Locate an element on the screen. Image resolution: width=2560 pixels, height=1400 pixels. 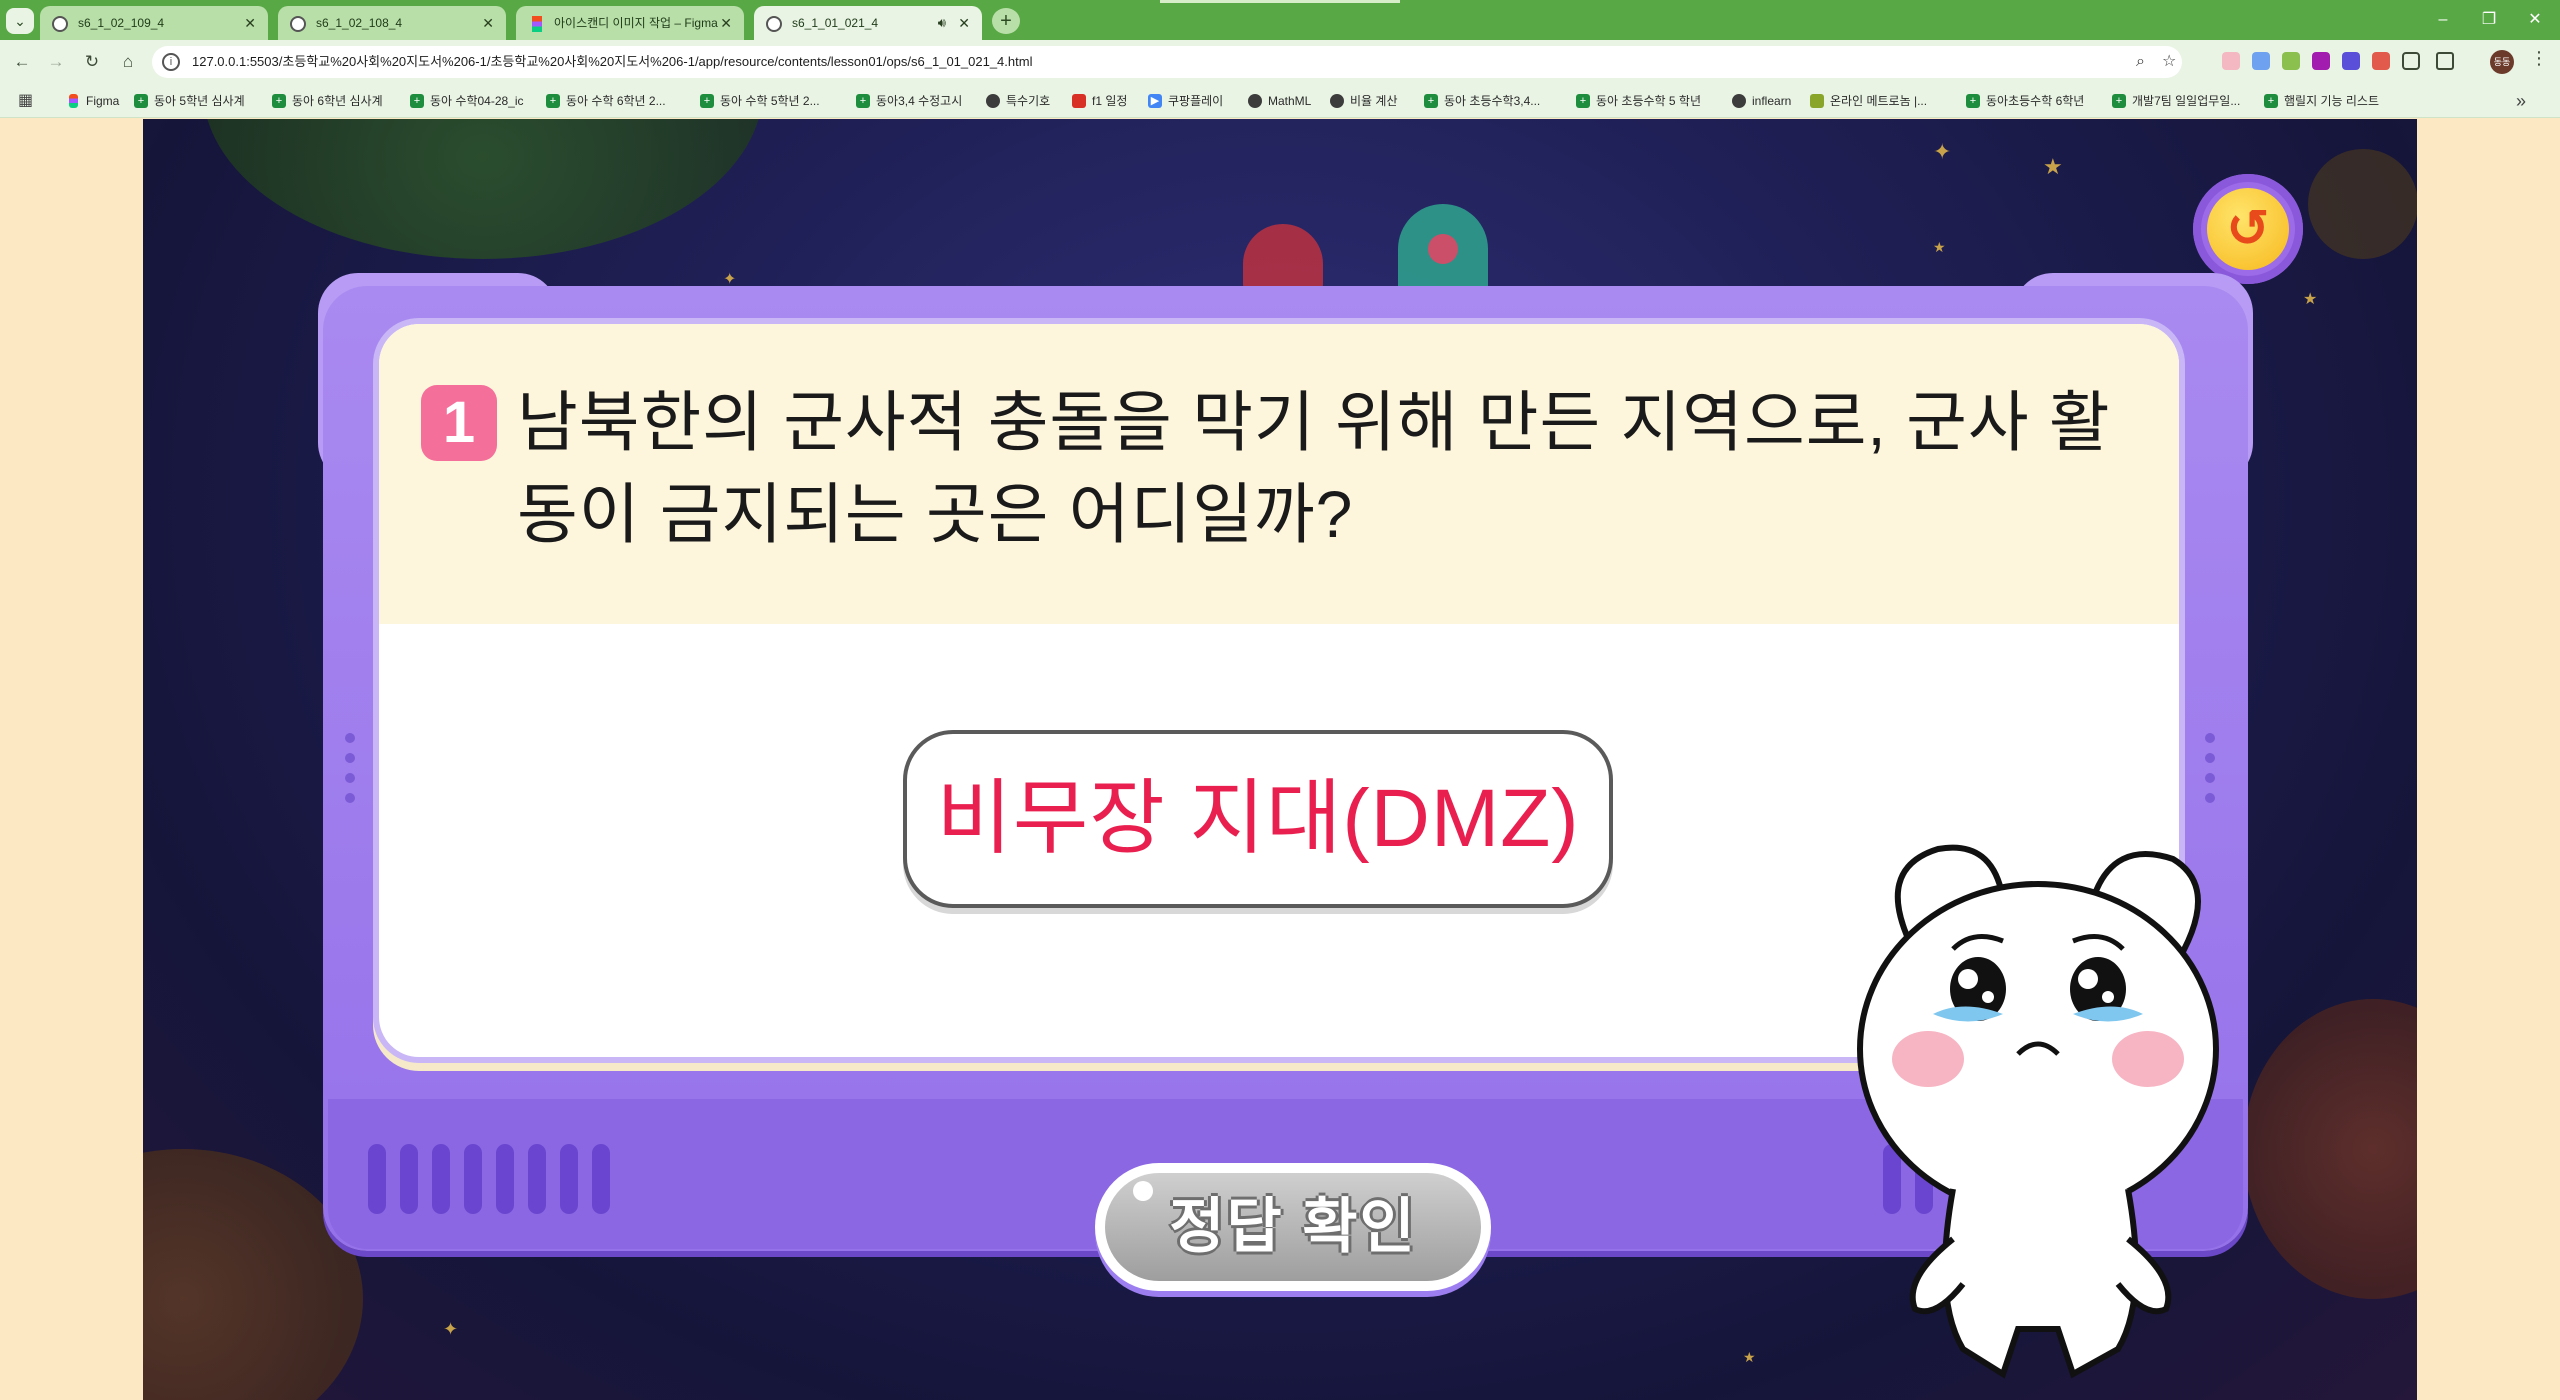
bookmark-item: + 동아 6학년 심사계 is located at coordinates (327, 101).